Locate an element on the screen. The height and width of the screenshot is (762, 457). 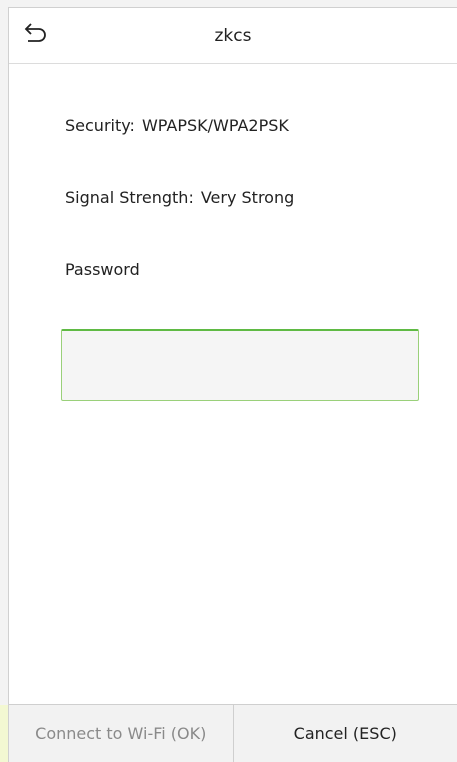
connect-wifi-button: Connect to Wi-Fi (OK) is located at coordinates (121, 733).